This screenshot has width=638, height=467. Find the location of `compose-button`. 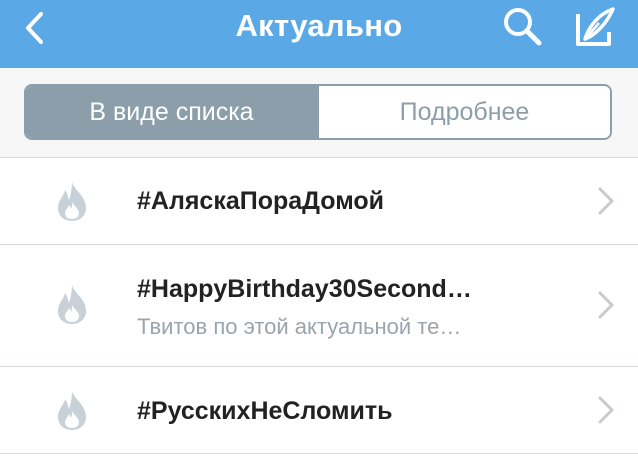

compose-button is located at coordinates (595, 27).